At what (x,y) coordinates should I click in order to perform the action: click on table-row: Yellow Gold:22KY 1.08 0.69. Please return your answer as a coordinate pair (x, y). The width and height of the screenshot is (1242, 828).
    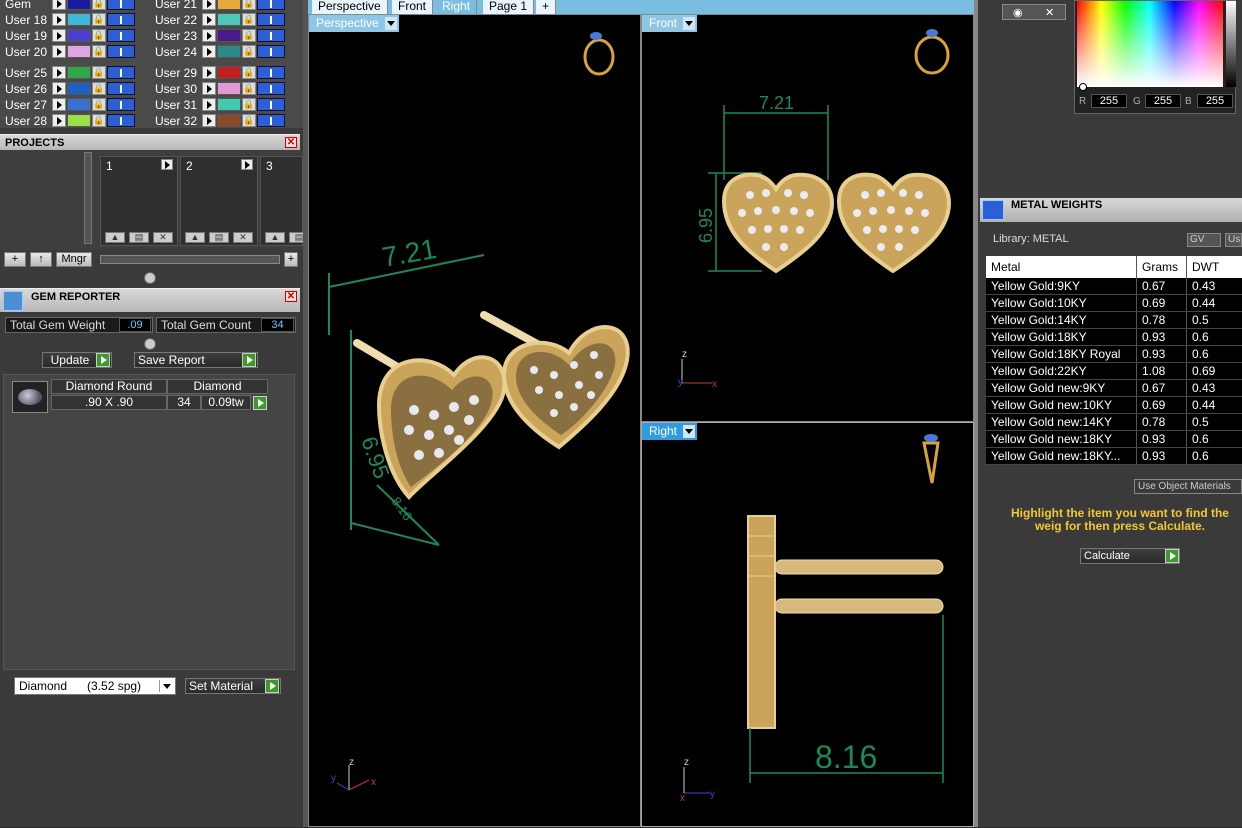
    Looking at the image, I should click on (1114, 371).